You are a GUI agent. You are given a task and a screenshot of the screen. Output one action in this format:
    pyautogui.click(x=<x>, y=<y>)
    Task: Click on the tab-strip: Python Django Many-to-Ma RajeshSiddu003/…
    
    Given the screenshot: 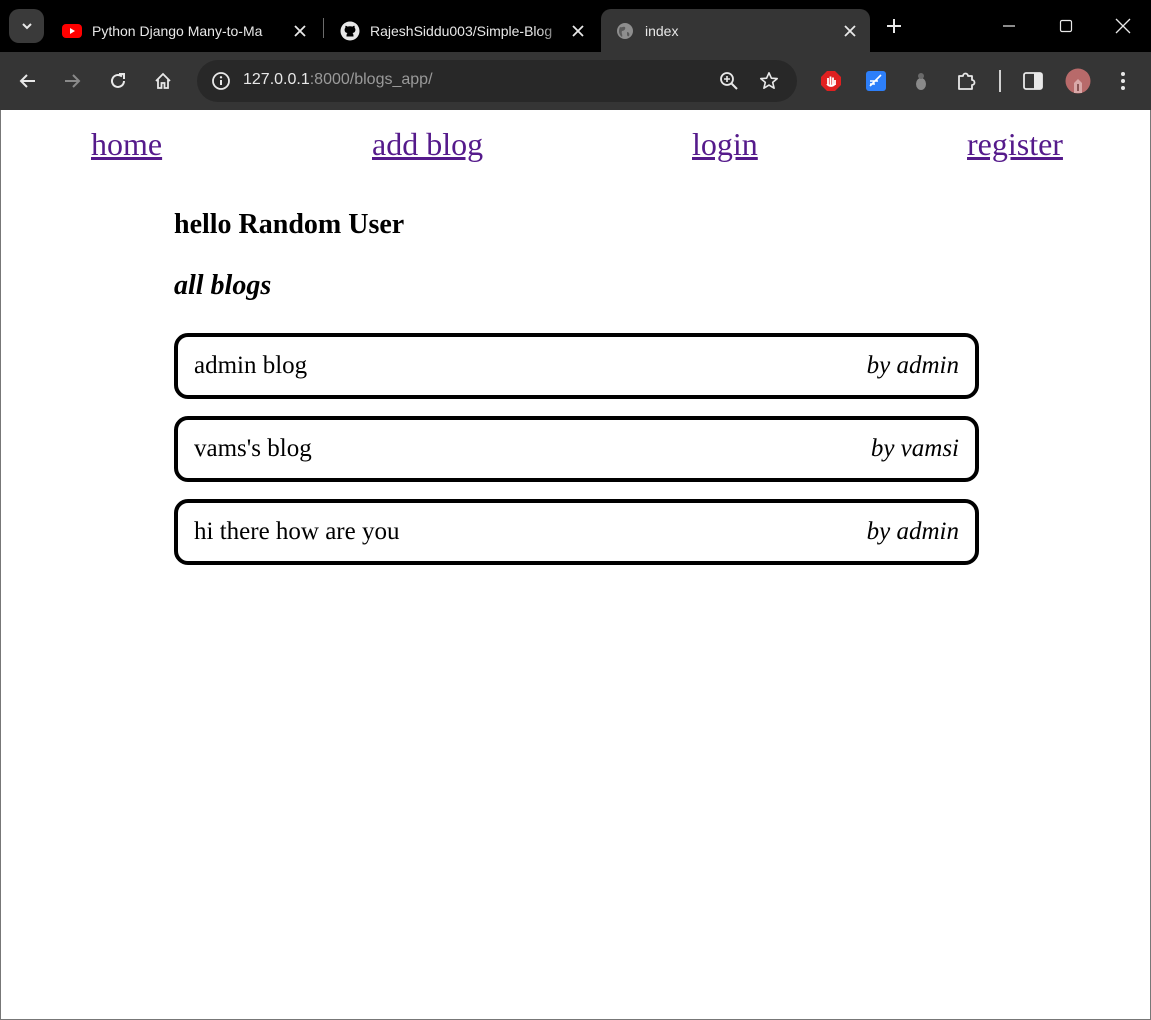 What is the action you would take?
    pyautogui.click(x=575, y=26)
    